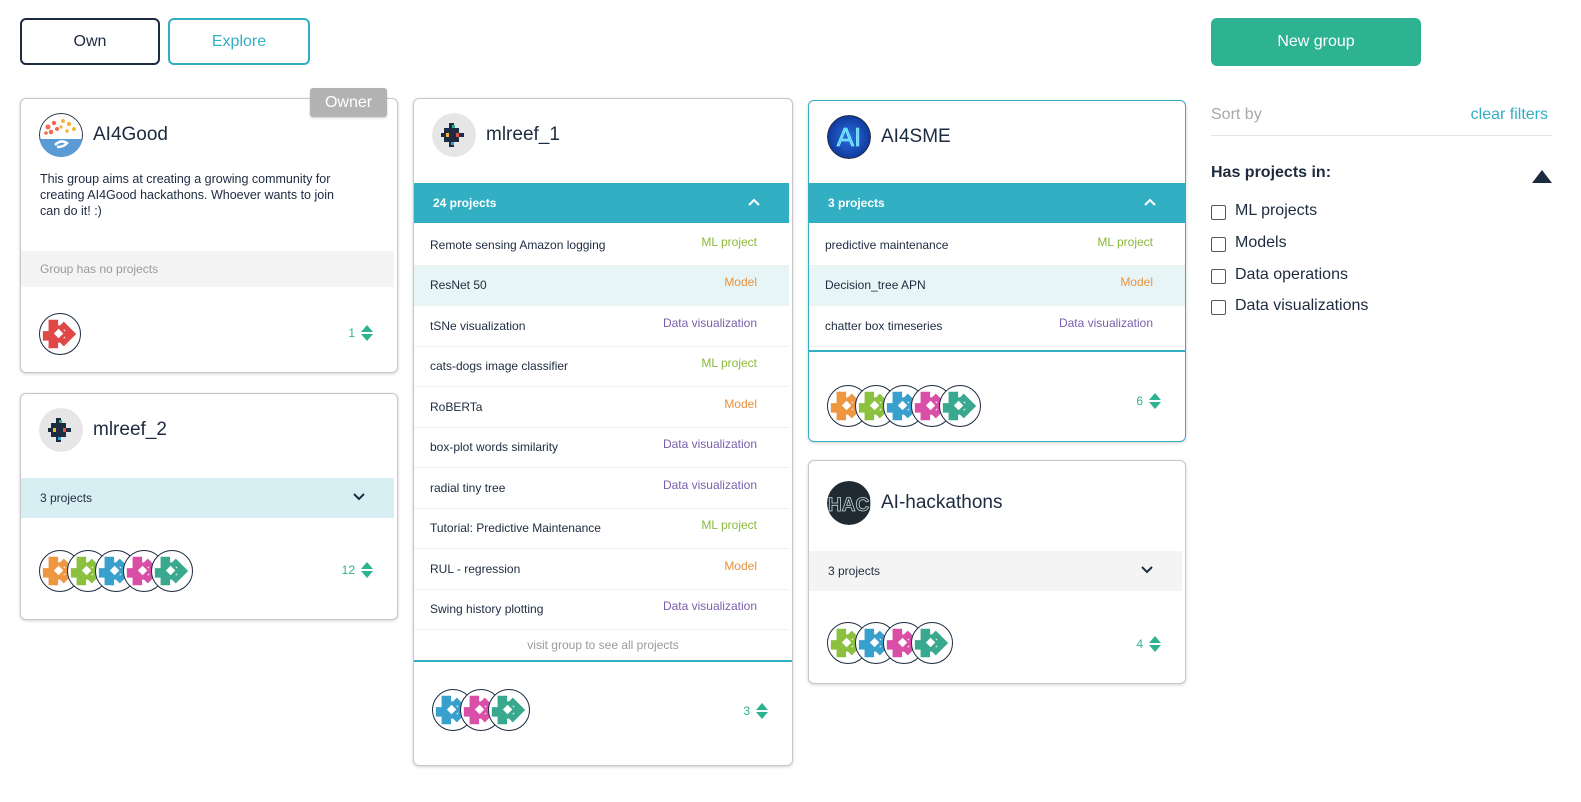 This screenshot has height=802, width=1581. I want to click on filter-label: Models, so click(1261, 242).